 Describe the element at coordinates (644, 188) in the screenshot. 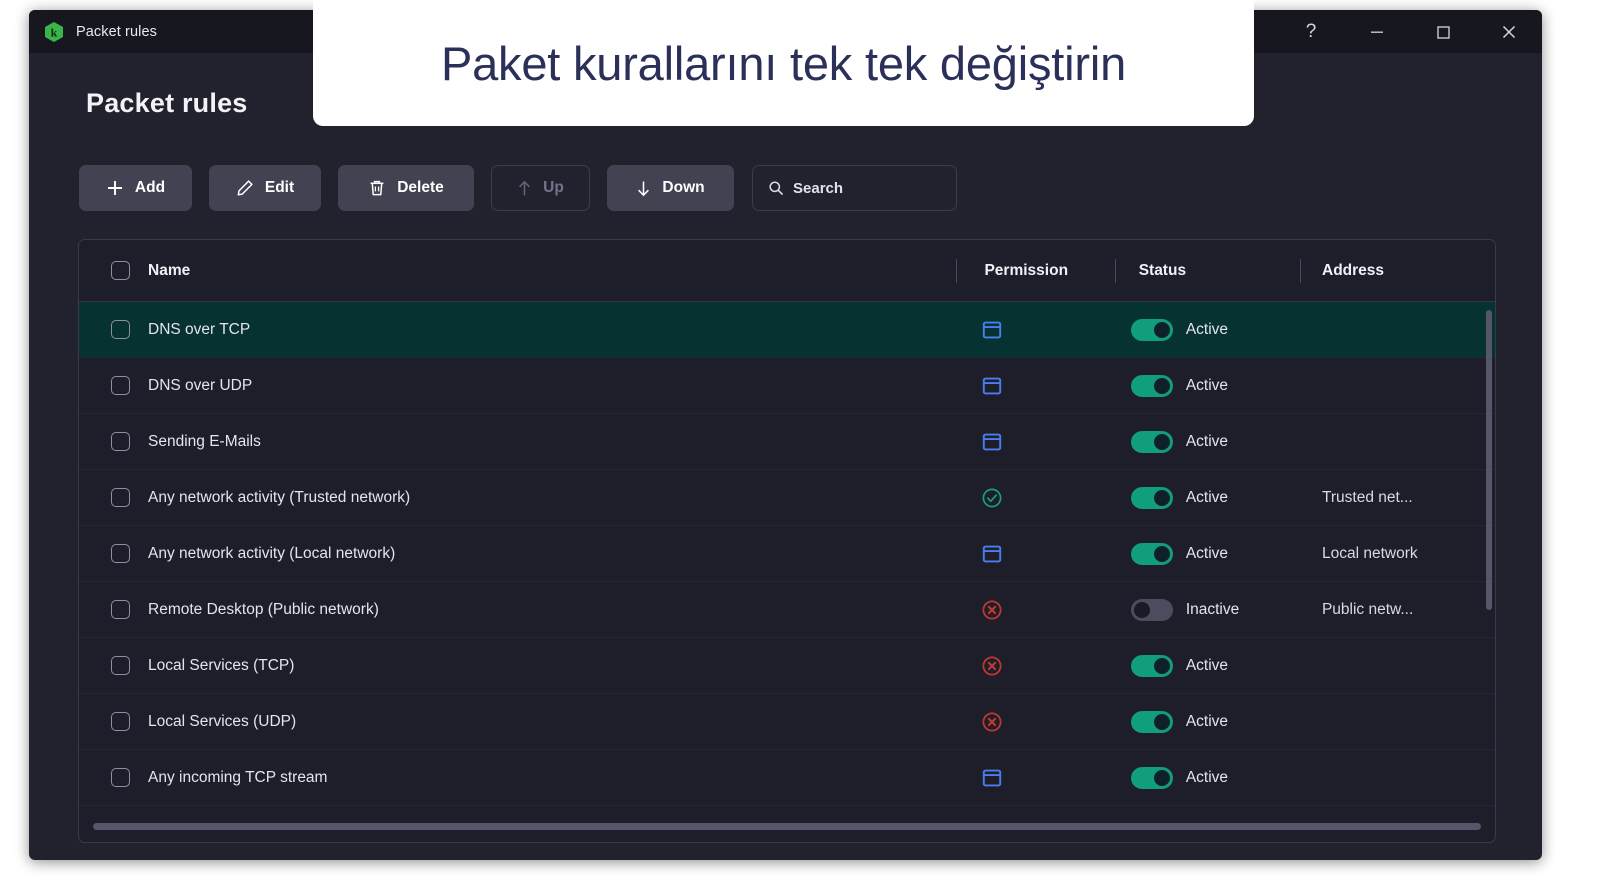

I see `arrow-down-icon` at that location.